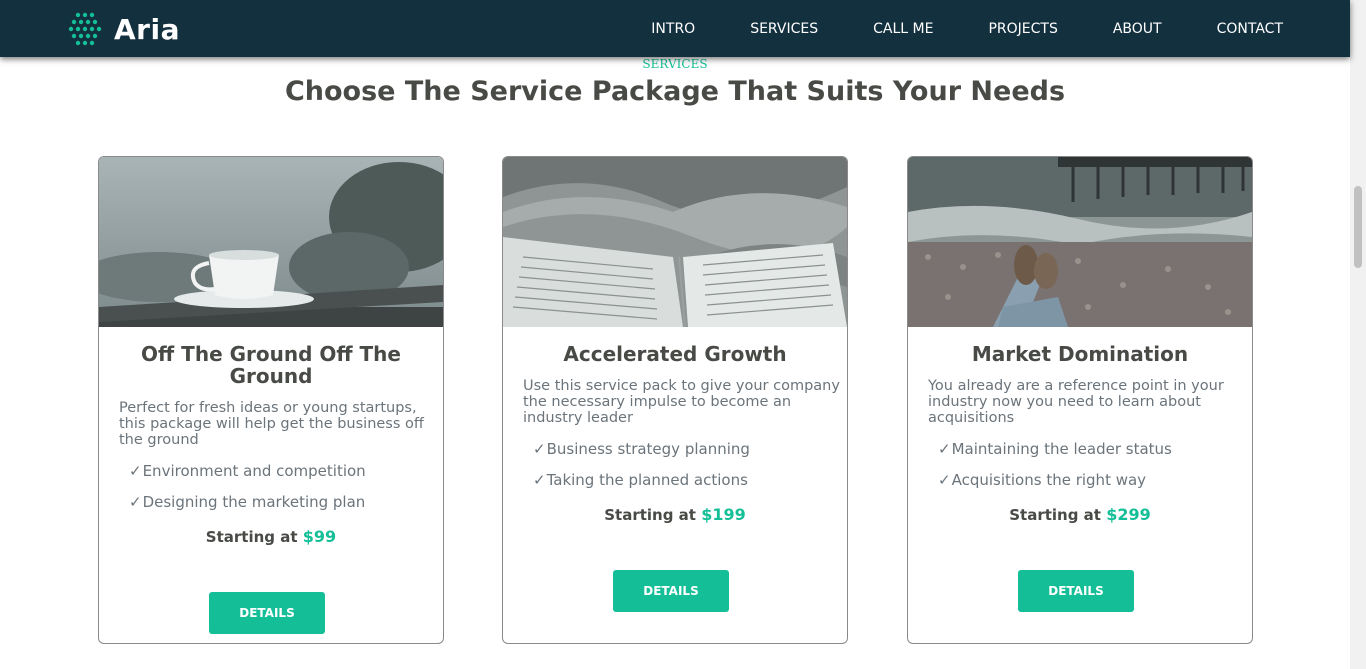 This screenshot has width=1366, height=669. I want to click on scrollbar-thumb, so click(1358, 227).